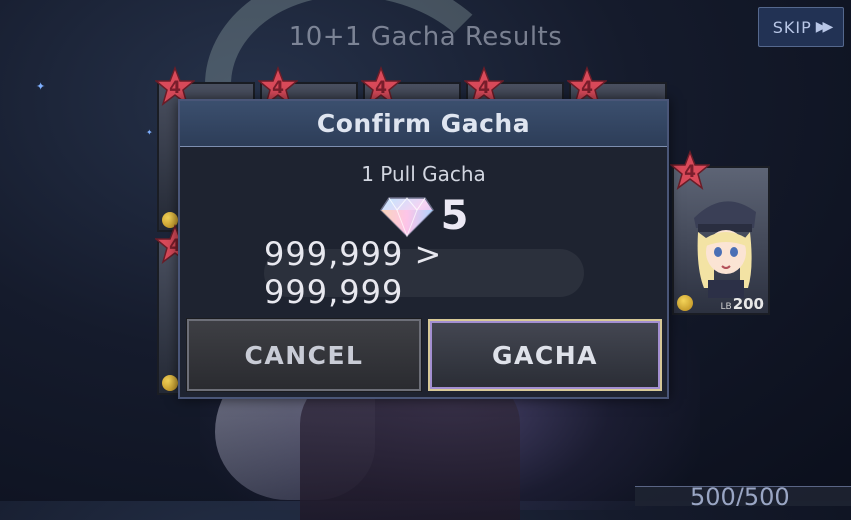  Describe the element at coordinates (792, 27) in the screenshot. I see `skip-label: SKIP` at that location.